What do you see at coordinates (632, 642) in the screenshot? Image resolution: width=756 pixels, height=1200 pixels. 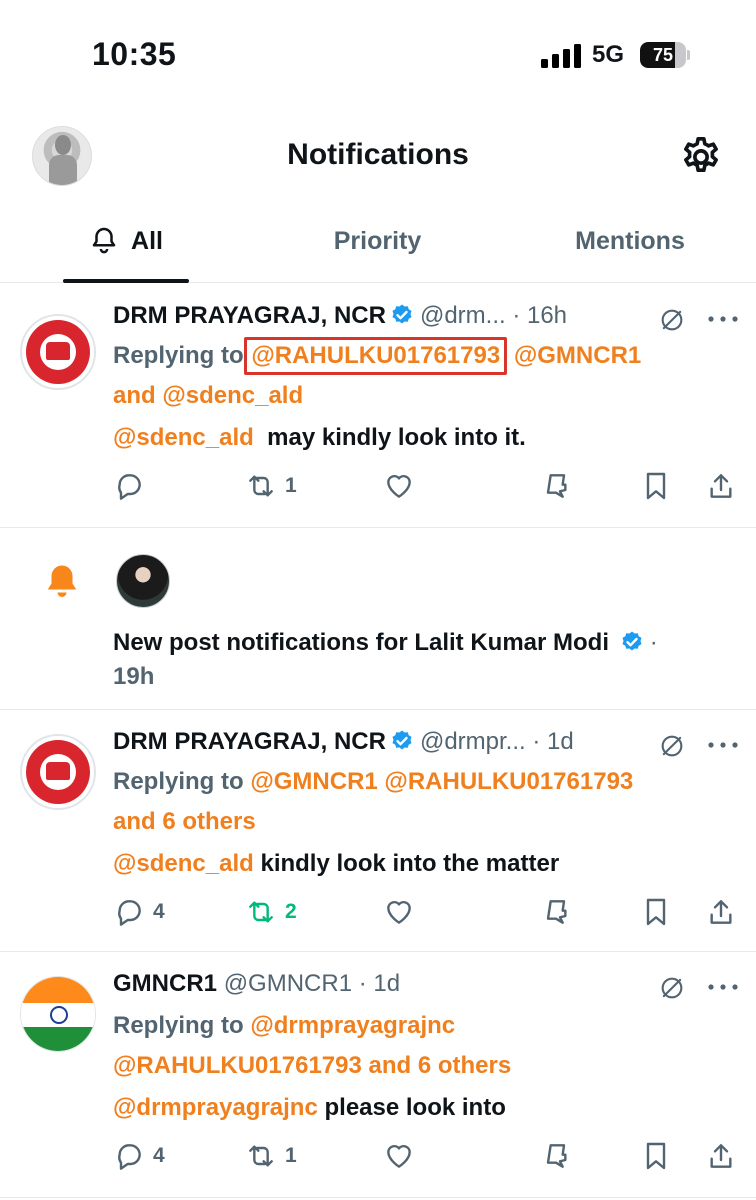 I see `verified-badge-icon` at bounding box center [632, 642].